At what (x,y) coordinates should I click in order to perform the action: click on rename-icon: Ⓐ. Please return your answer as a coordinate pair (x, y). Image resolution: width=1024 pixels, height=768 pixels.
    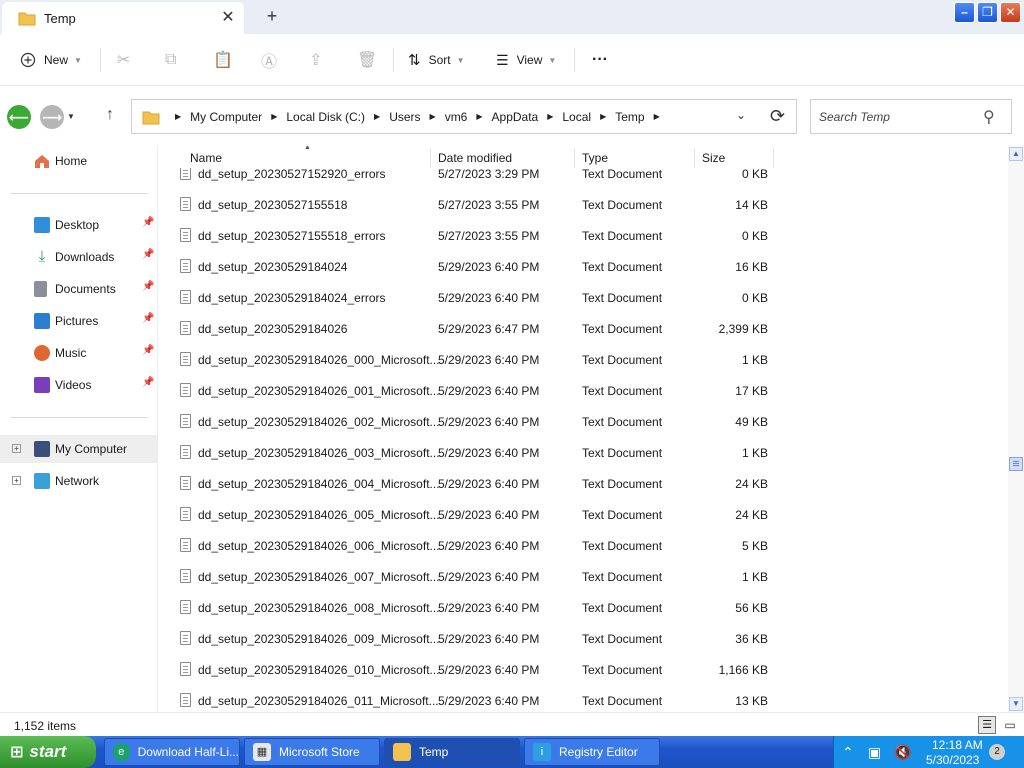
    Looking at the image, I should click on (269, 60).